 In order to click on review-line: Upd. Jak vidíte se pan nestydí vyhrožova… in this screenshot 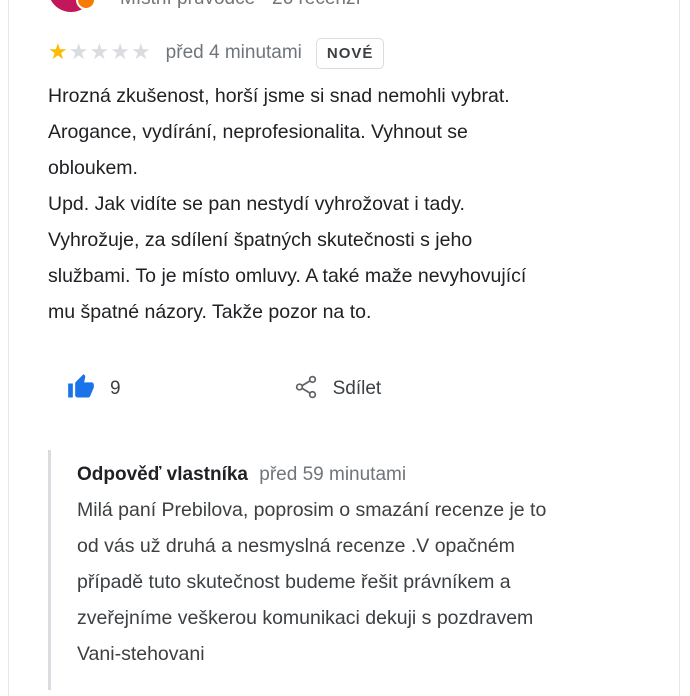, I will do `click(256, 204)`.